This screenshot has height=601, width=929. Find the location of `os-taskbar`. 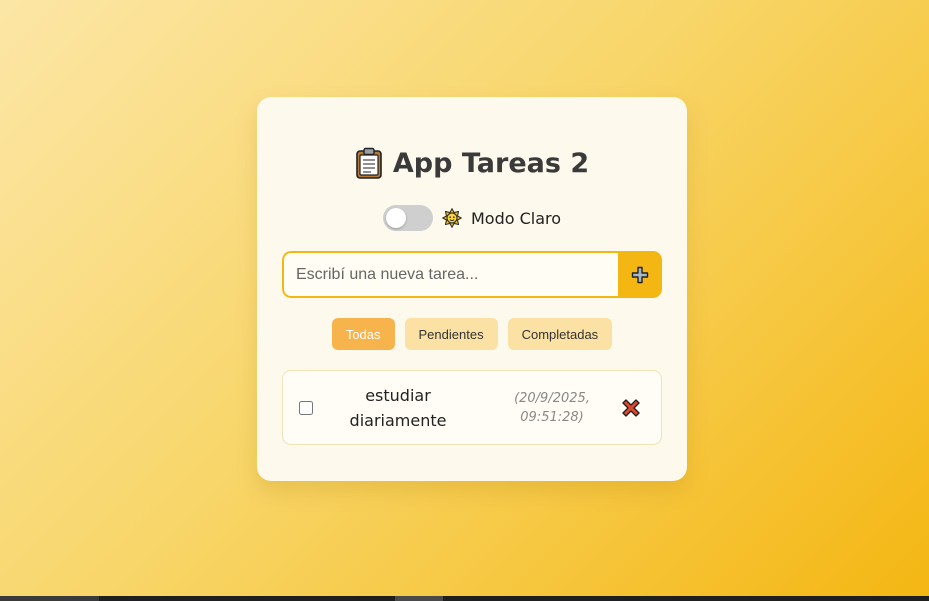

os-taskbar is located at coordinates (464, 598).